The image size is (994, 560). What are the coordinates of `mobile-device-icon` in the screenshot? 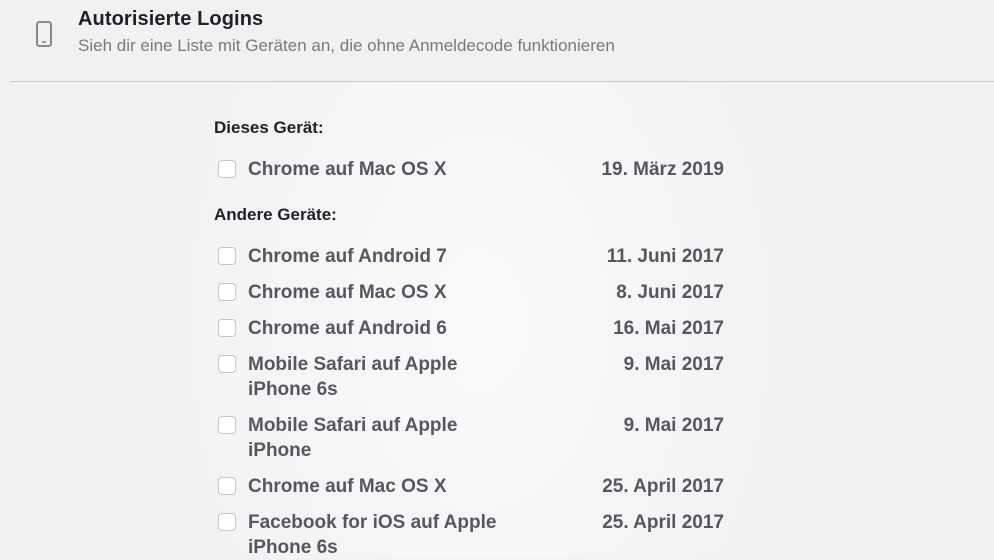 It's located at (44, 34).